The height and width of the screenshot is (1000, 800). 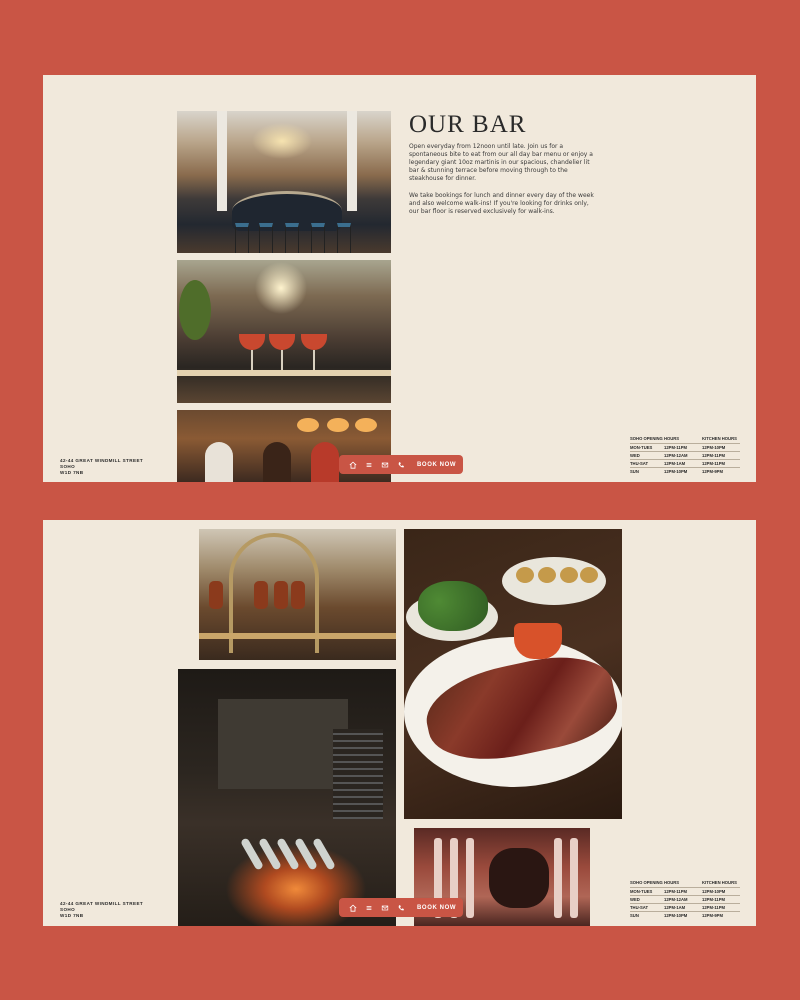 I want to click on page-title: OUR BAR, so click(x=468, y=124).